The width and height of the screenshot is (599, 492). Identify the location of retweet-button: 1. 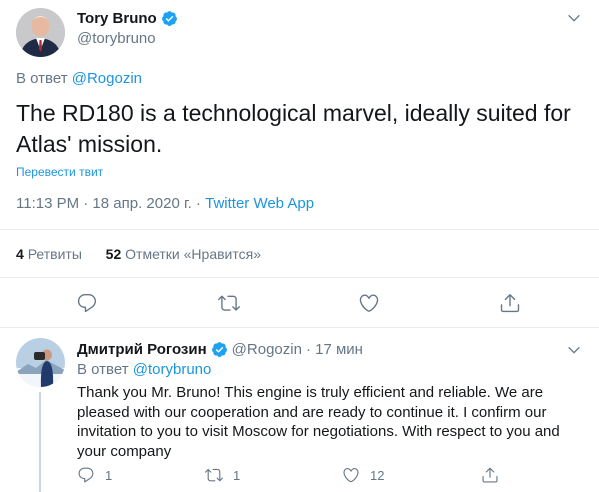
(222, 475).